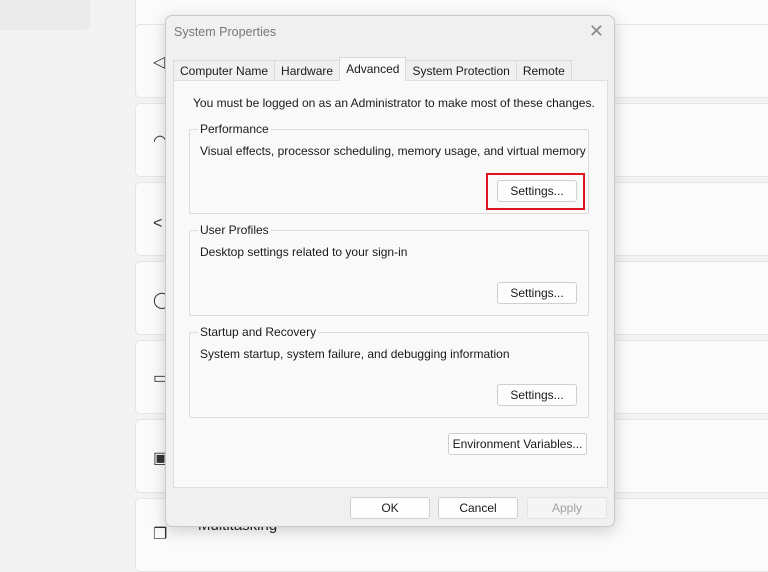 This screenshot has width=768, height=572. I want to click on close-icon: ✕, so click(596, 31).